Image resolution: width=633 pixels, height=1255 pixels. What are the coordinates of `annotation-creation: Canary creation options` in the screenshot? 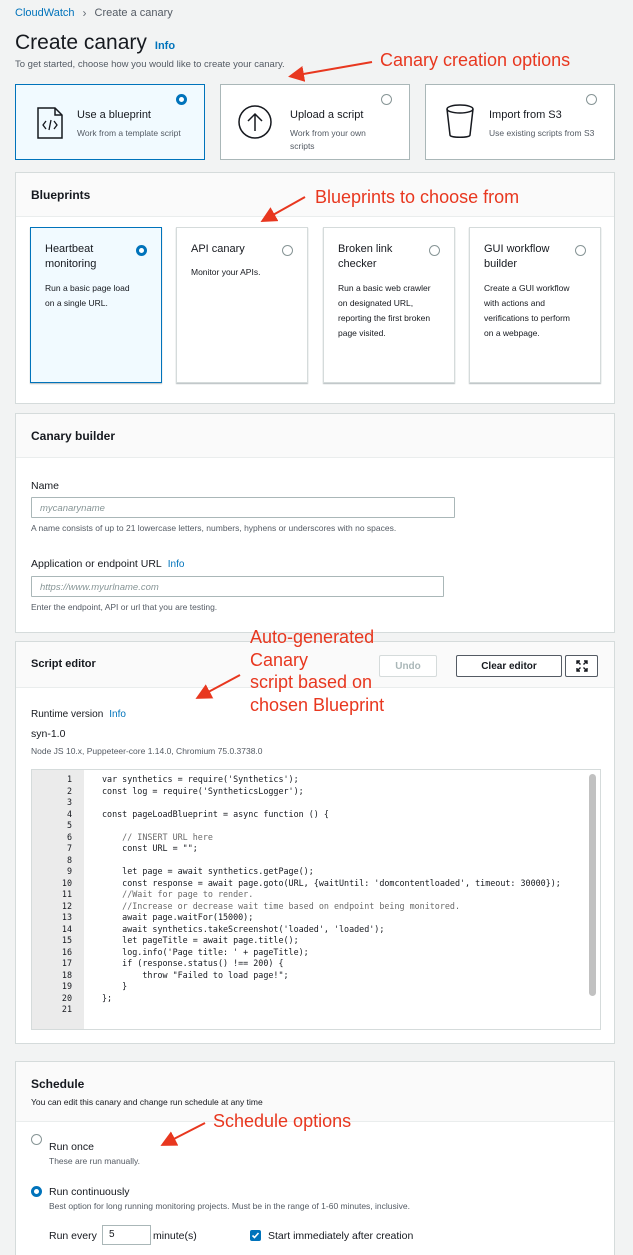 It's located at (475, 60).